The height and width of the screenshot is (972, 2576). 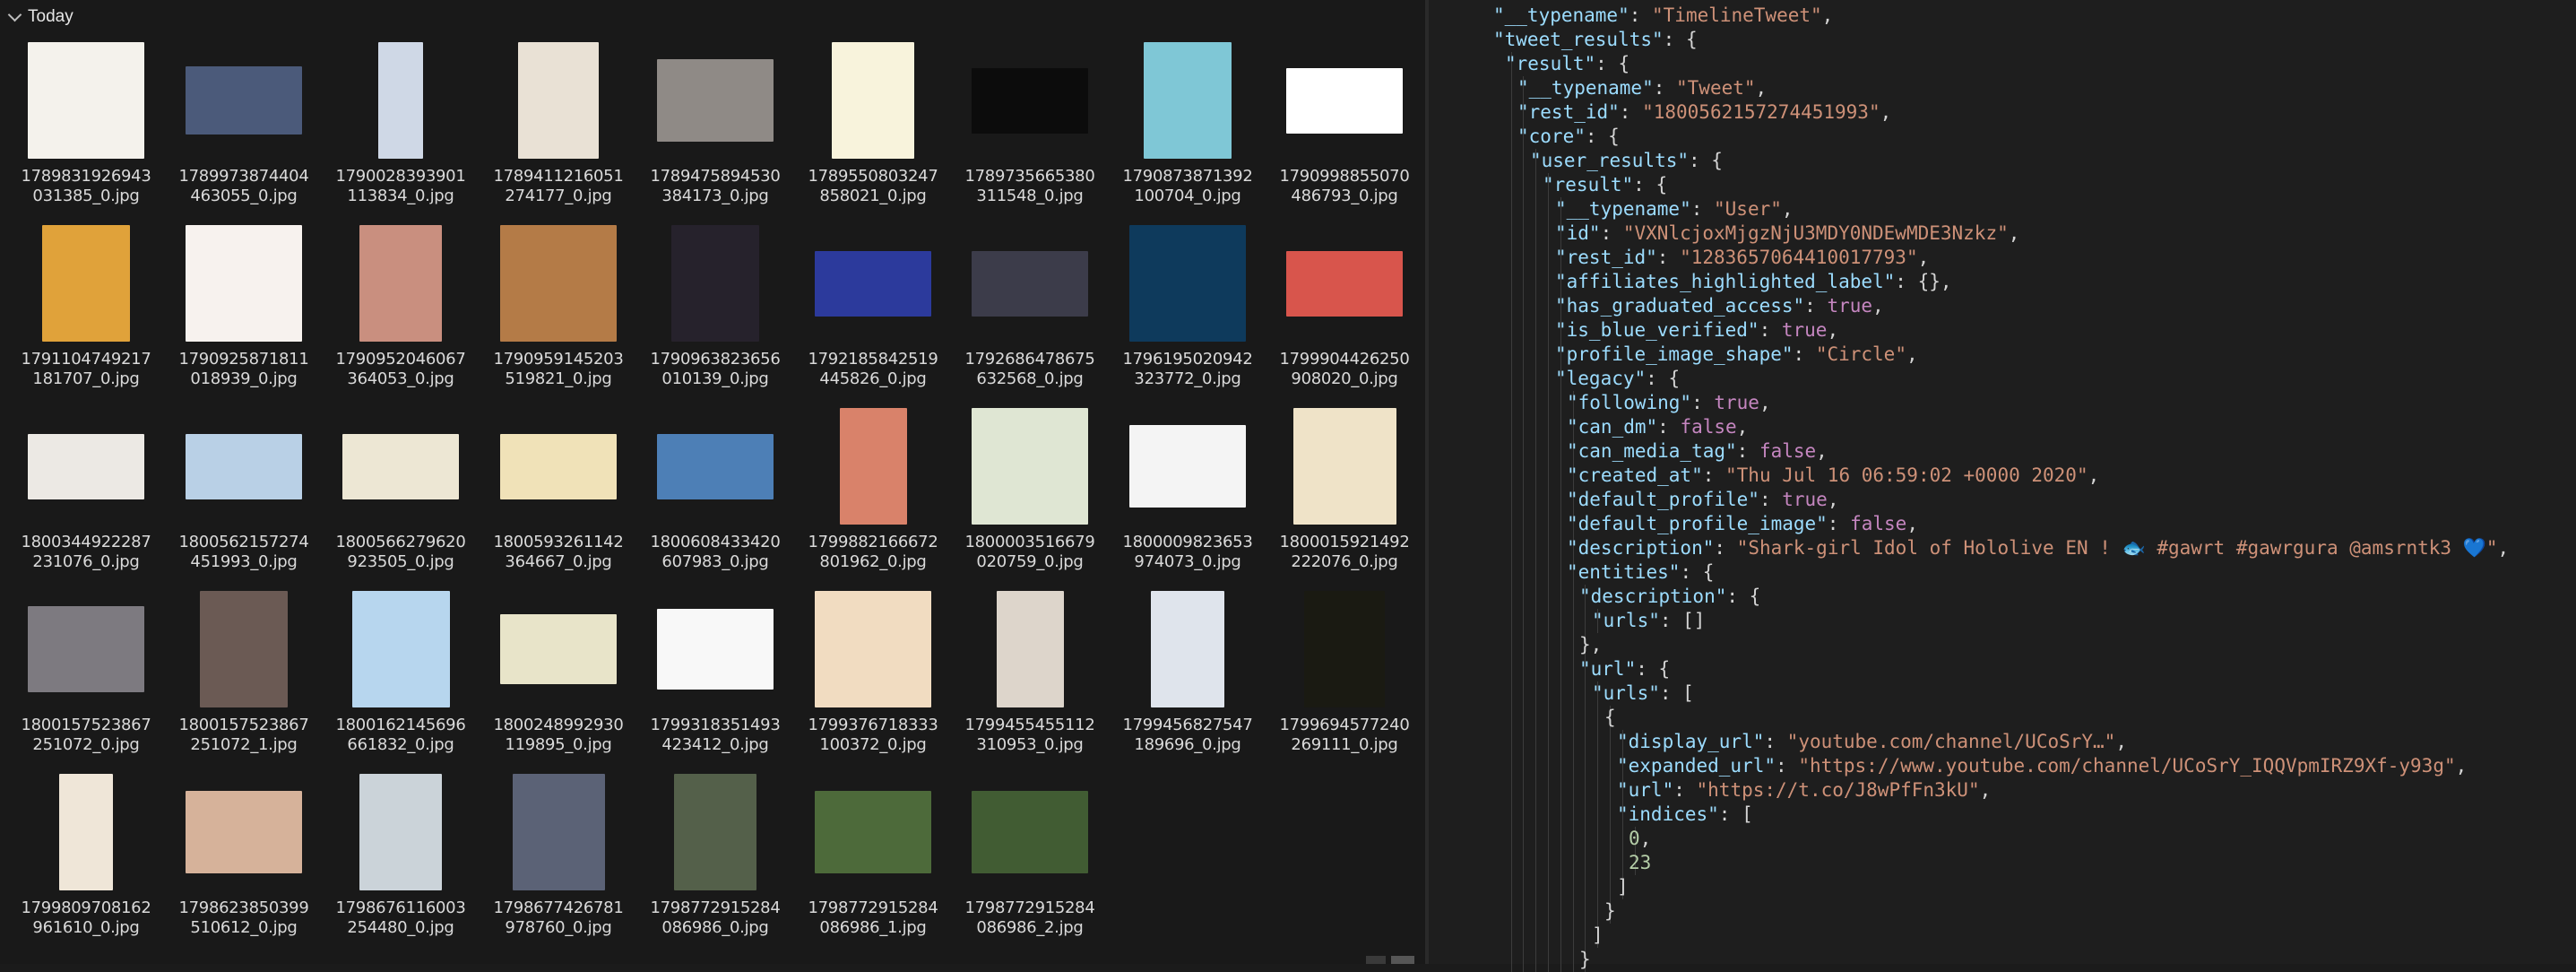 I want to click on file-name: 1789831926943 031385_0.jpg, so click(x=86, y=186).